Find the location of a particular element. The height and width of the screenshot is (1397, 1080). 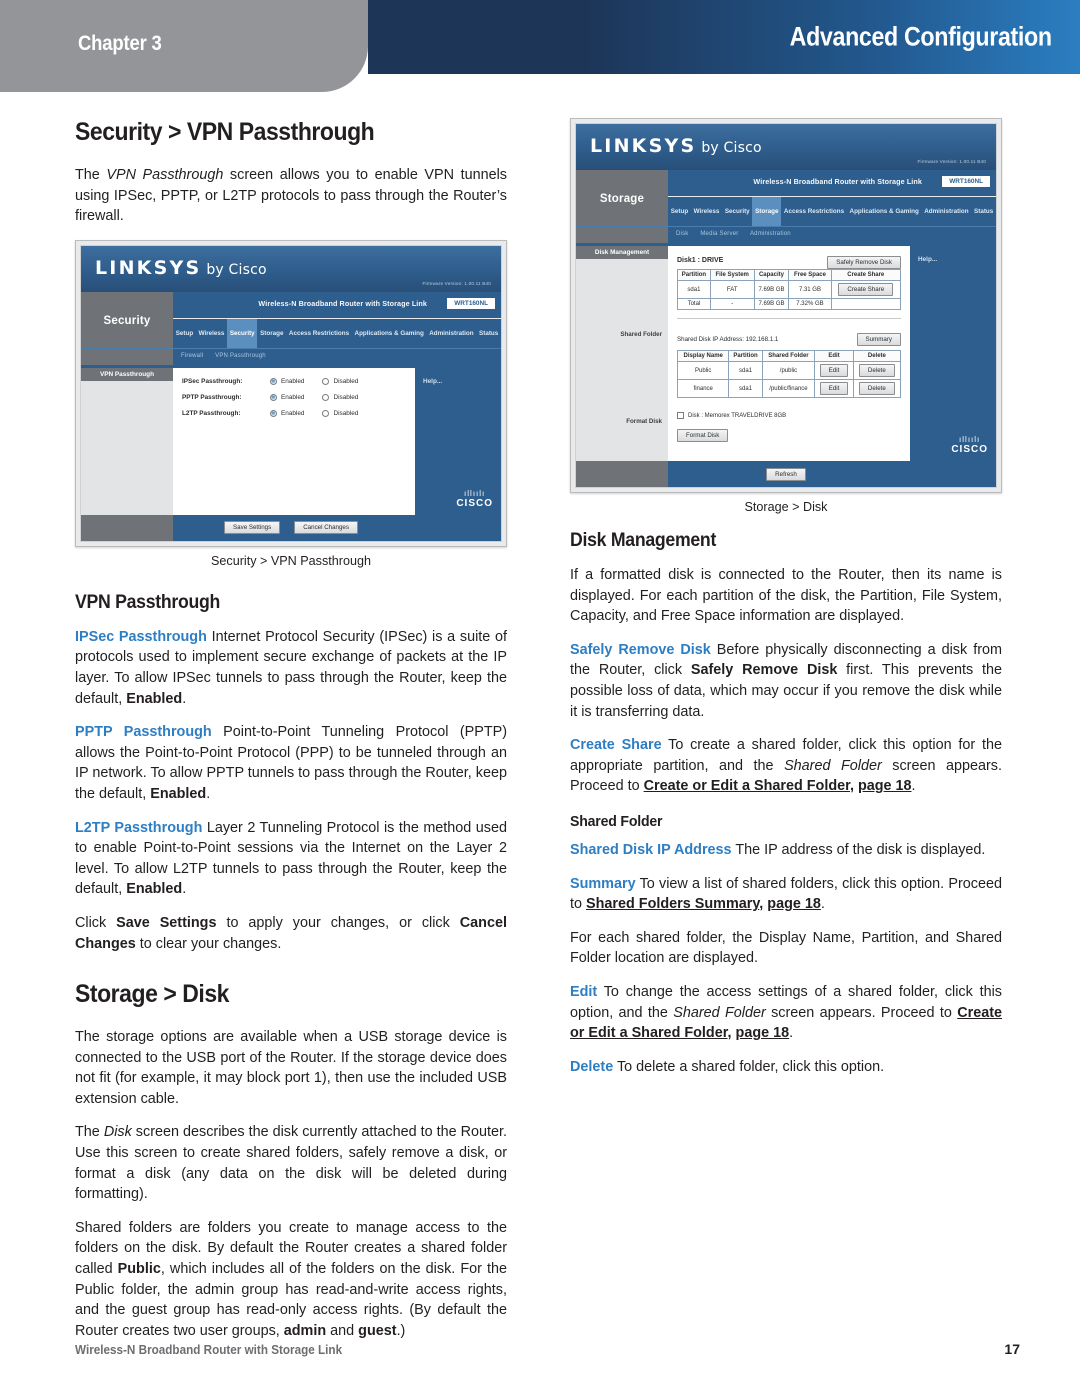

col-file-system: File System is located at coordinates (732, 275).